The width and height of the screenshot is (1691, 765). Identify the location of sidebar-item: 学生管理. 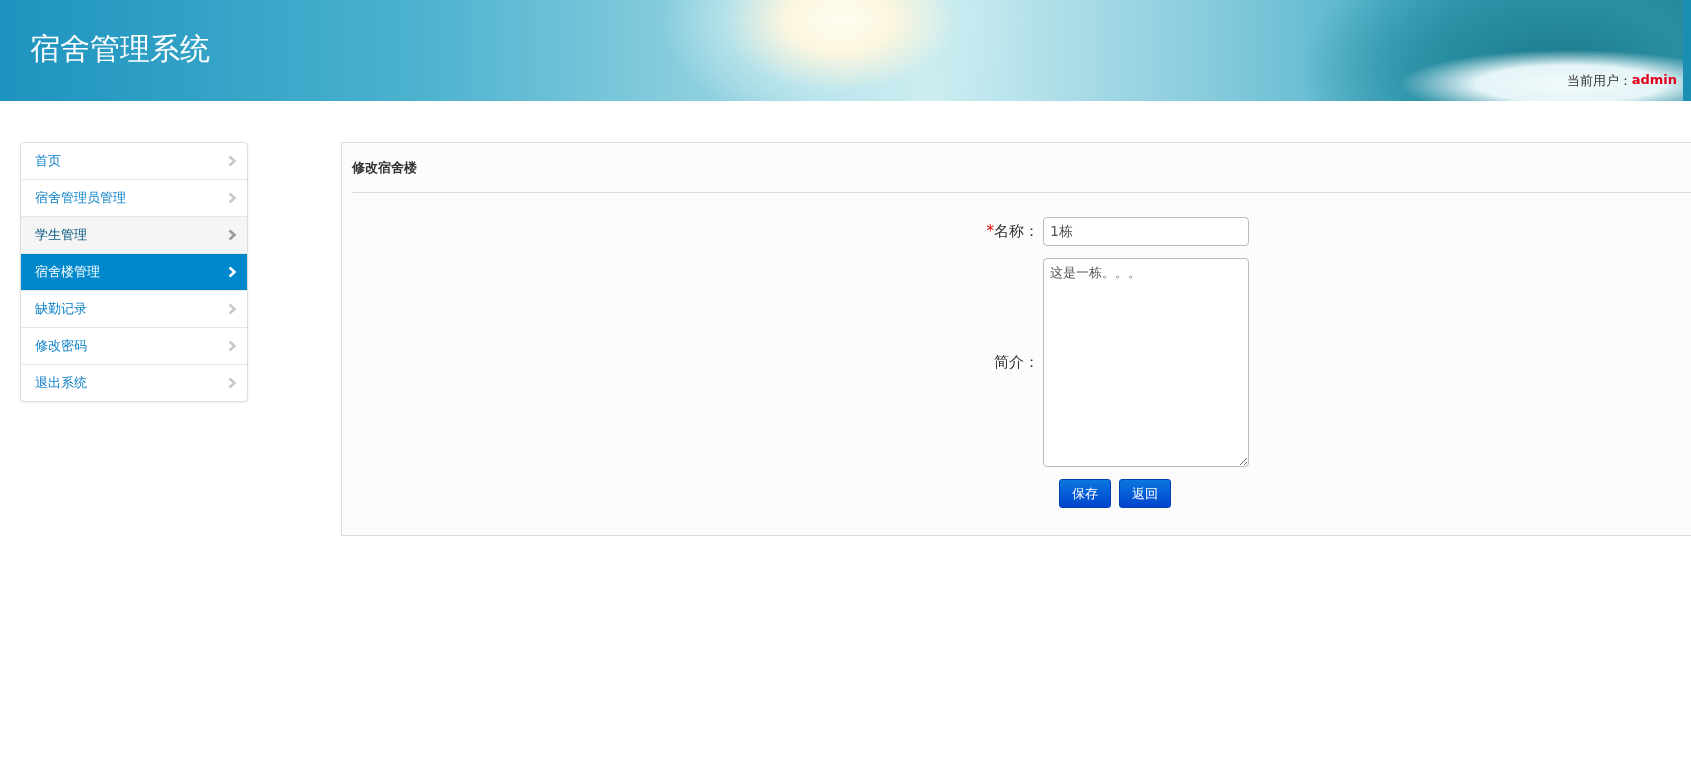
(134, 234).